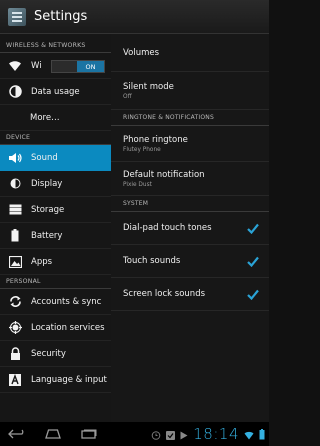 The width and height of the screenshot is (320, 446). Describe the element at coordinates (190, 118) in the screenshot. I see `section-header-ringtone: RINGTONE & NOTIFICATIONS` at that location.